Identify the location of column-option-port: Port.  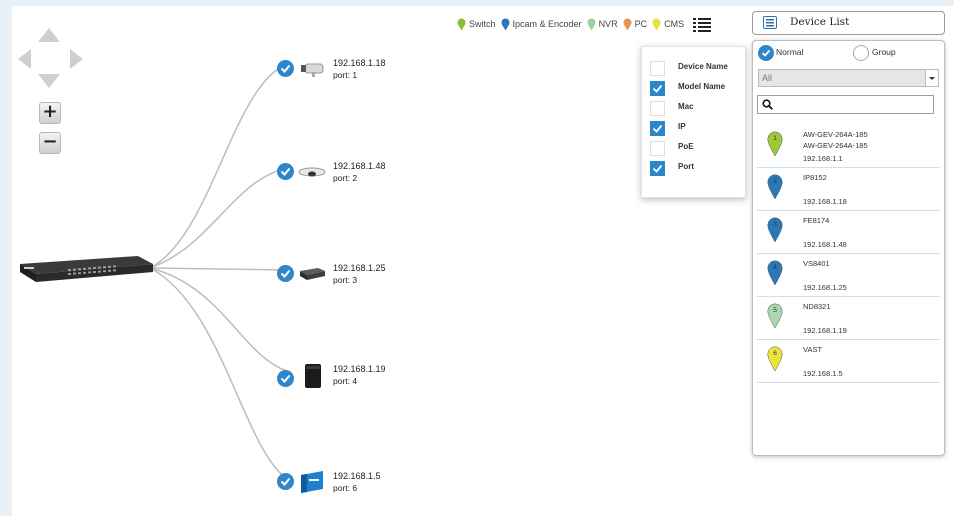
(697, 168).